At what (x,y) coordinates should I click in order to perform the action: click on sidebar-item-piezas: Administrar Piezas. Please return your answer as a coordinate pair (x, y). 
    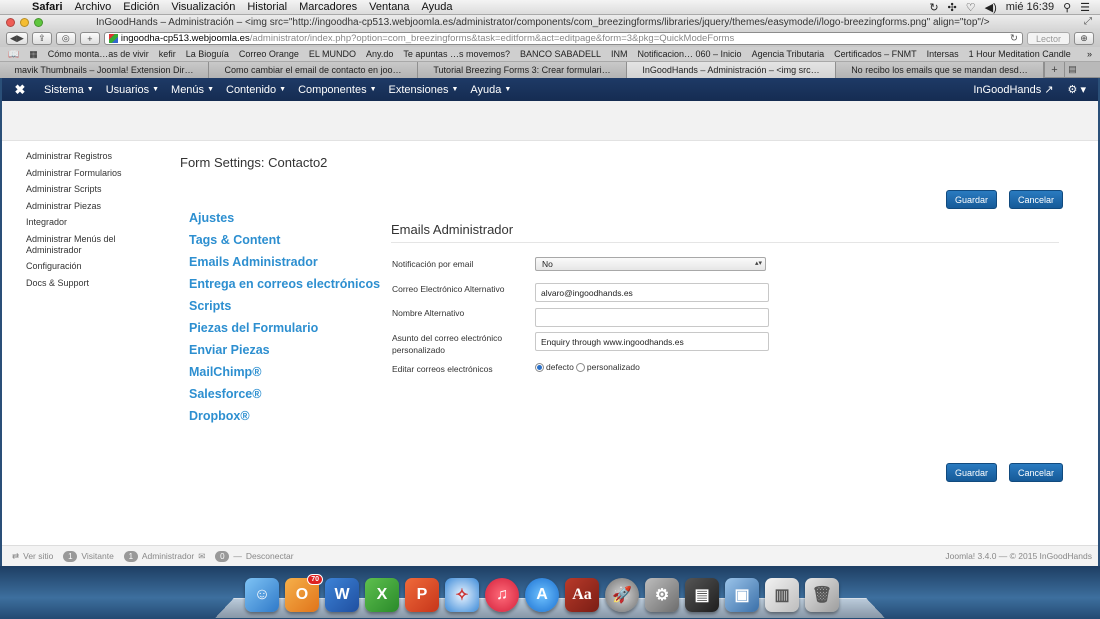
    Looking at the image, I should click on (86, 206).